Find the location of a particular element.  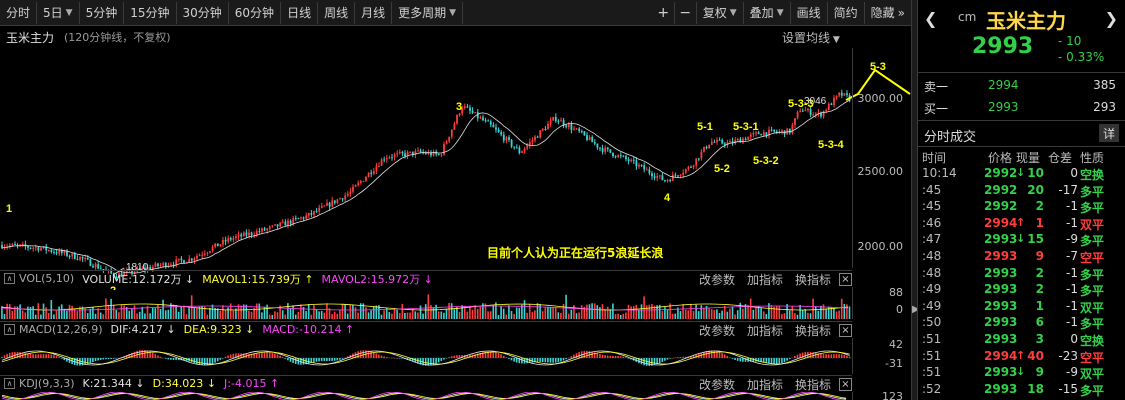

trade-time: :45 is located at coordinates (932, 206).